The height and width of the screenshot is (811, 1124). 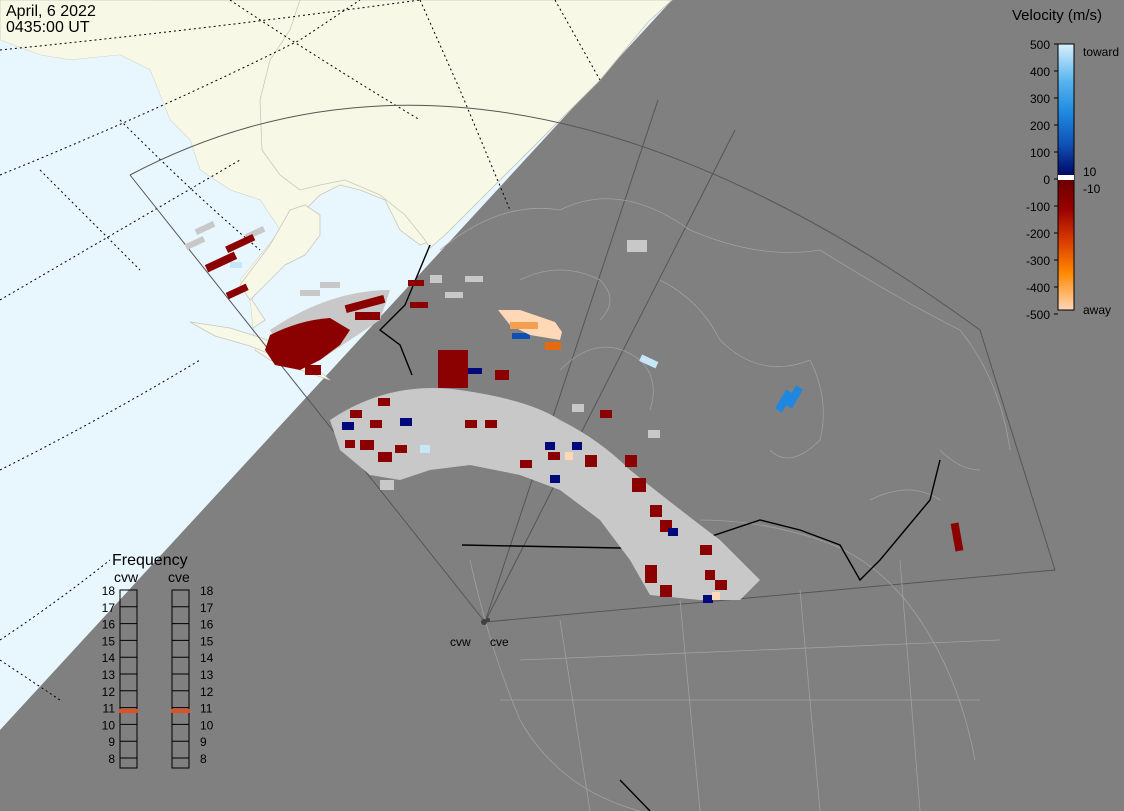 What do you see at coordinates (1101, 52) in the screenshot?
I see `toward-label: toward` at bounding box center [1101, 52].